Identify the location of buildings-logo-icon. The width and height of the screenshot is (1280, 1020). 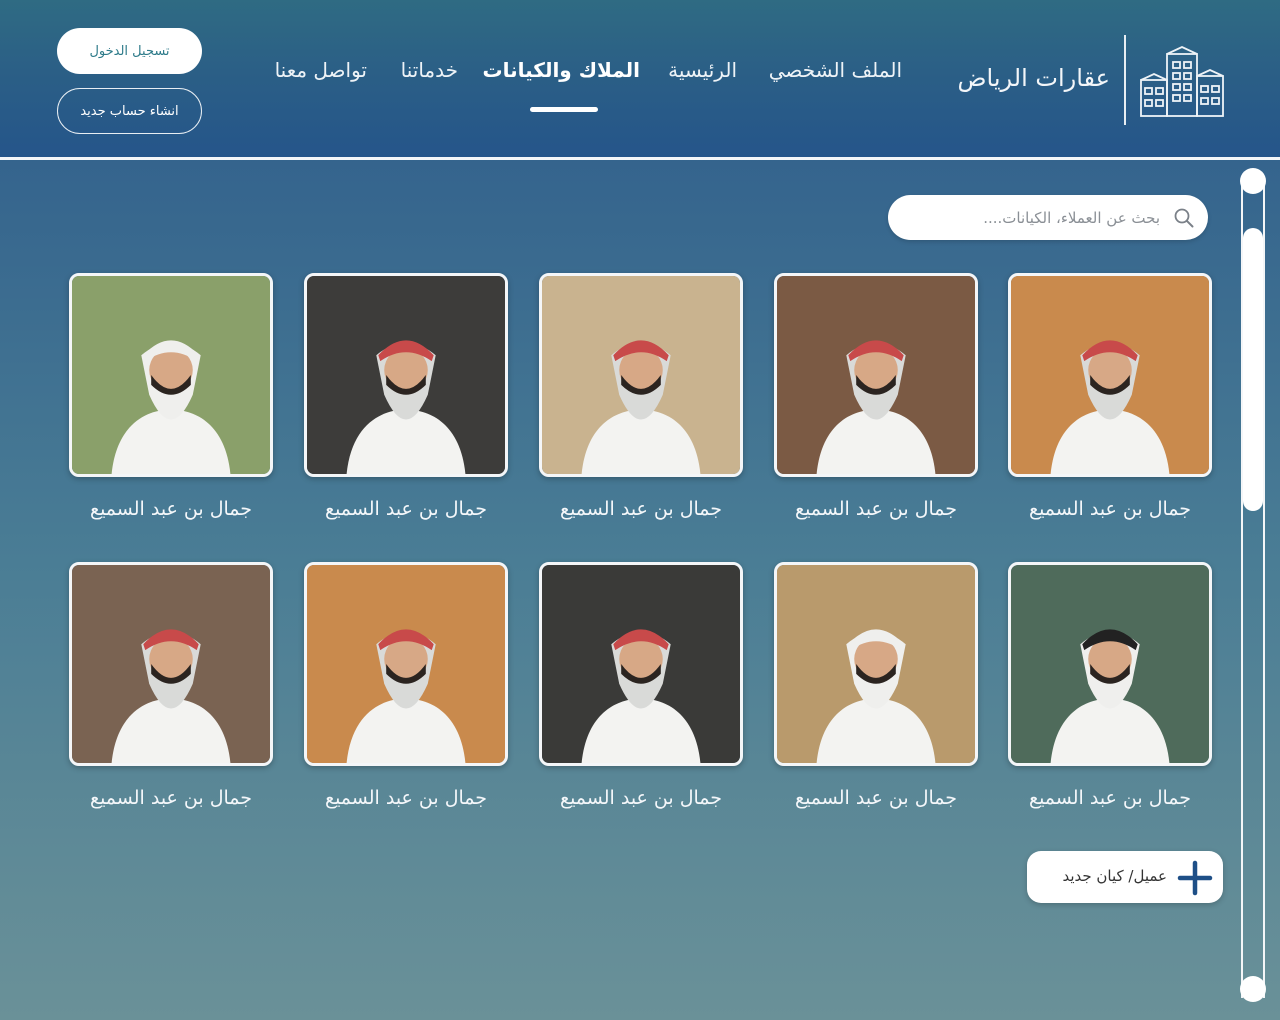
(1182, 81).